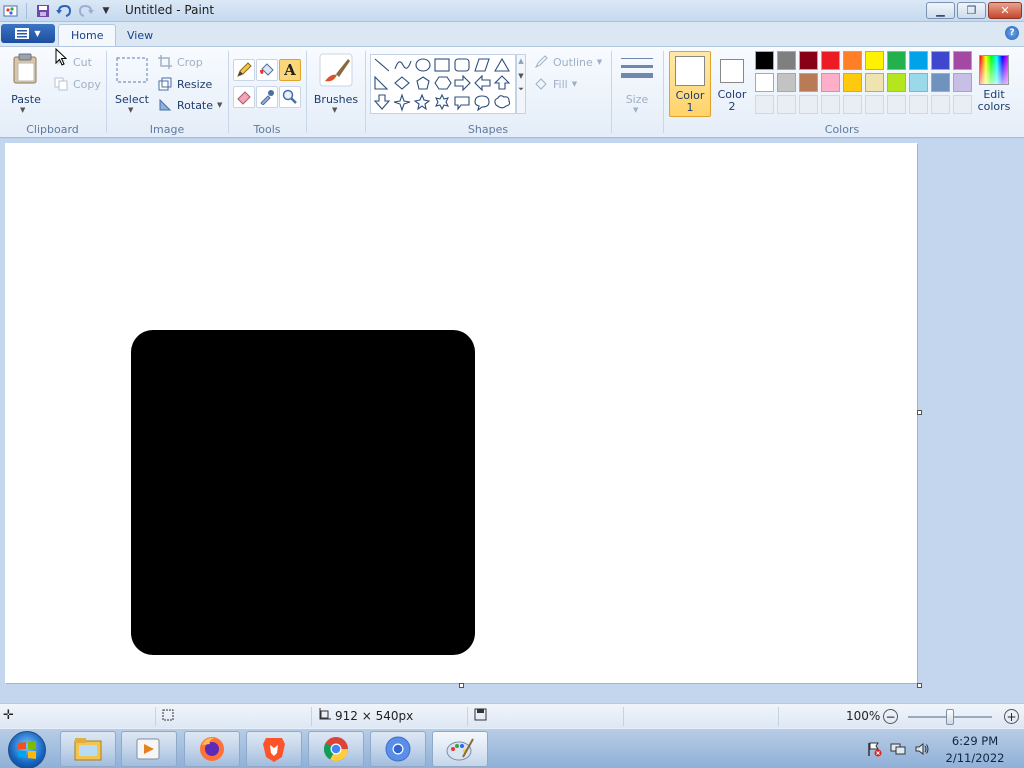 This screenshot has height=768, width=1024. What do you see at coordinates (512, 748) in the screenshot?
I see `taskbar: 6:29 PM 2/11/2022` at bounding box center [512, 748].